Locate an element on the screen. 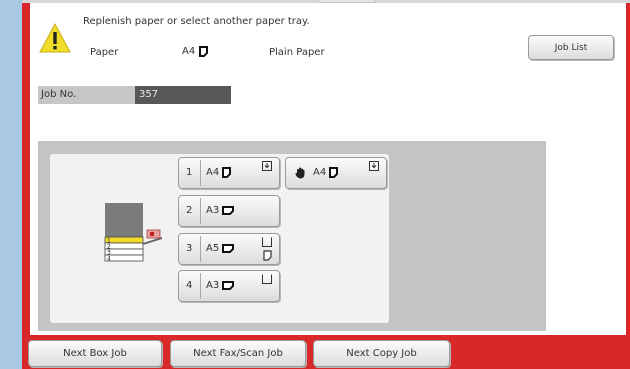 This screenshot has width=630, height=369. red-frame-left is located at coordinates (26, 186).